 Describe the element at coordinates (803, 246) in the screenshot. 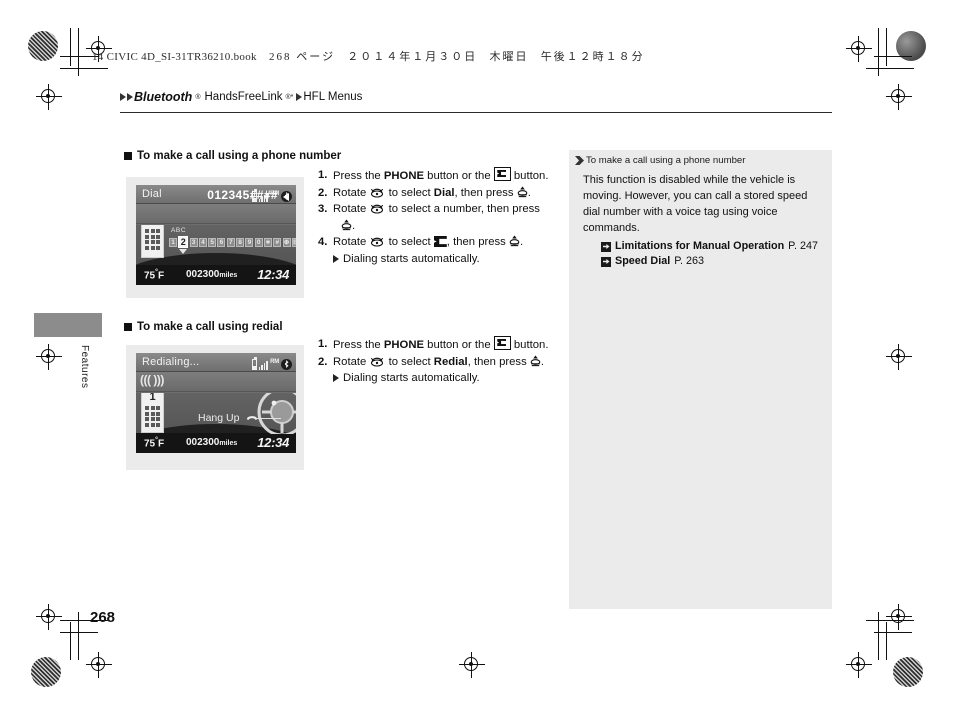

I see `note-reference-page: P. 247` at that location.